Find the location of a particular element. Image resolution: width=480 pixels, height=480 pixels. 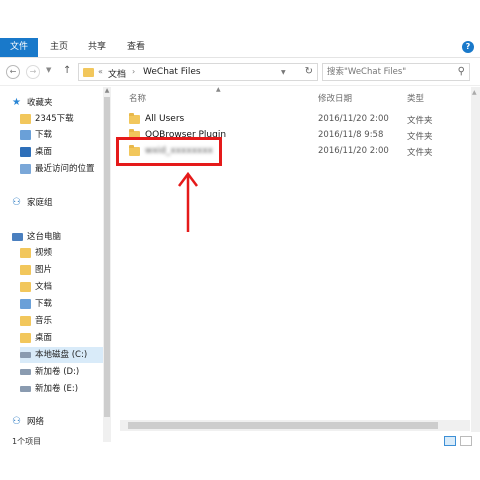

tab-view: 查看 is located at coordinates (136, 47).